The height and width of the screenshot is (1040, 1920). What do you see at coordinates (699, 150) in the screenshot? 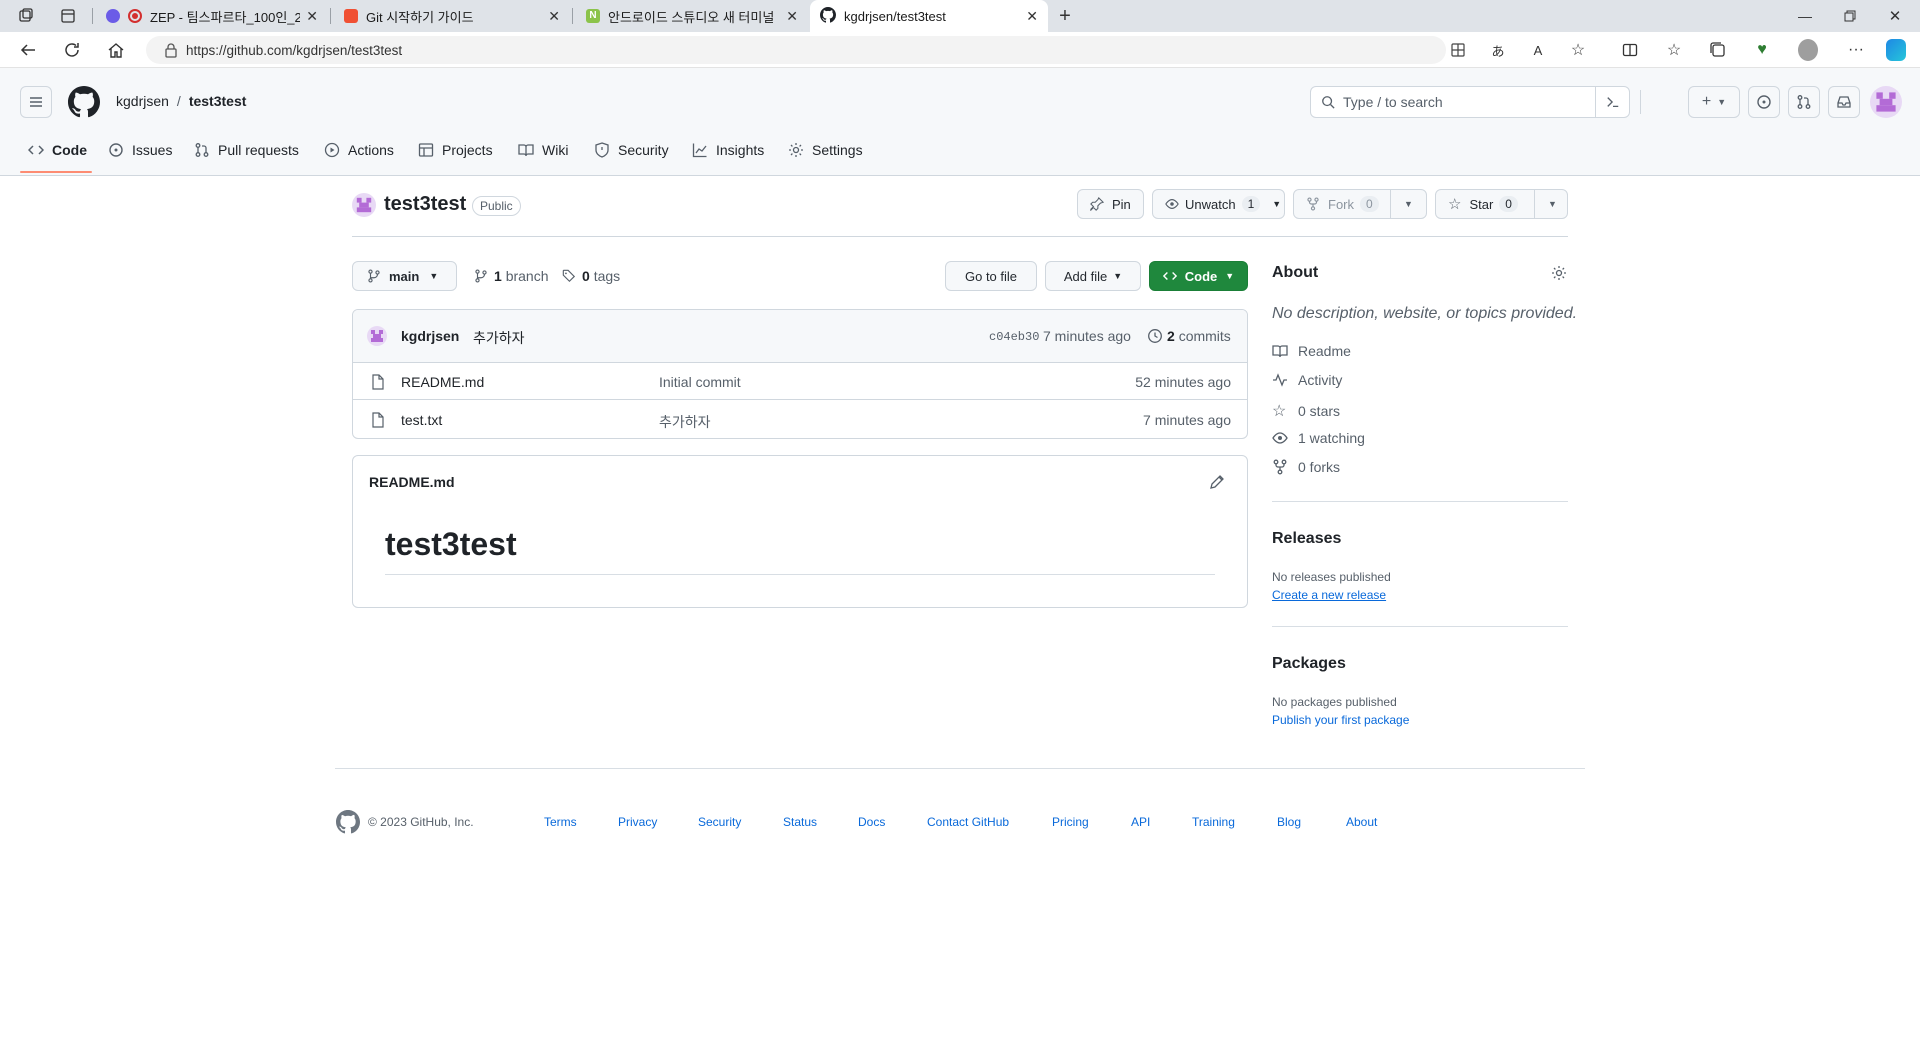
I see `graph-icon` at bounding box center [699, 150].